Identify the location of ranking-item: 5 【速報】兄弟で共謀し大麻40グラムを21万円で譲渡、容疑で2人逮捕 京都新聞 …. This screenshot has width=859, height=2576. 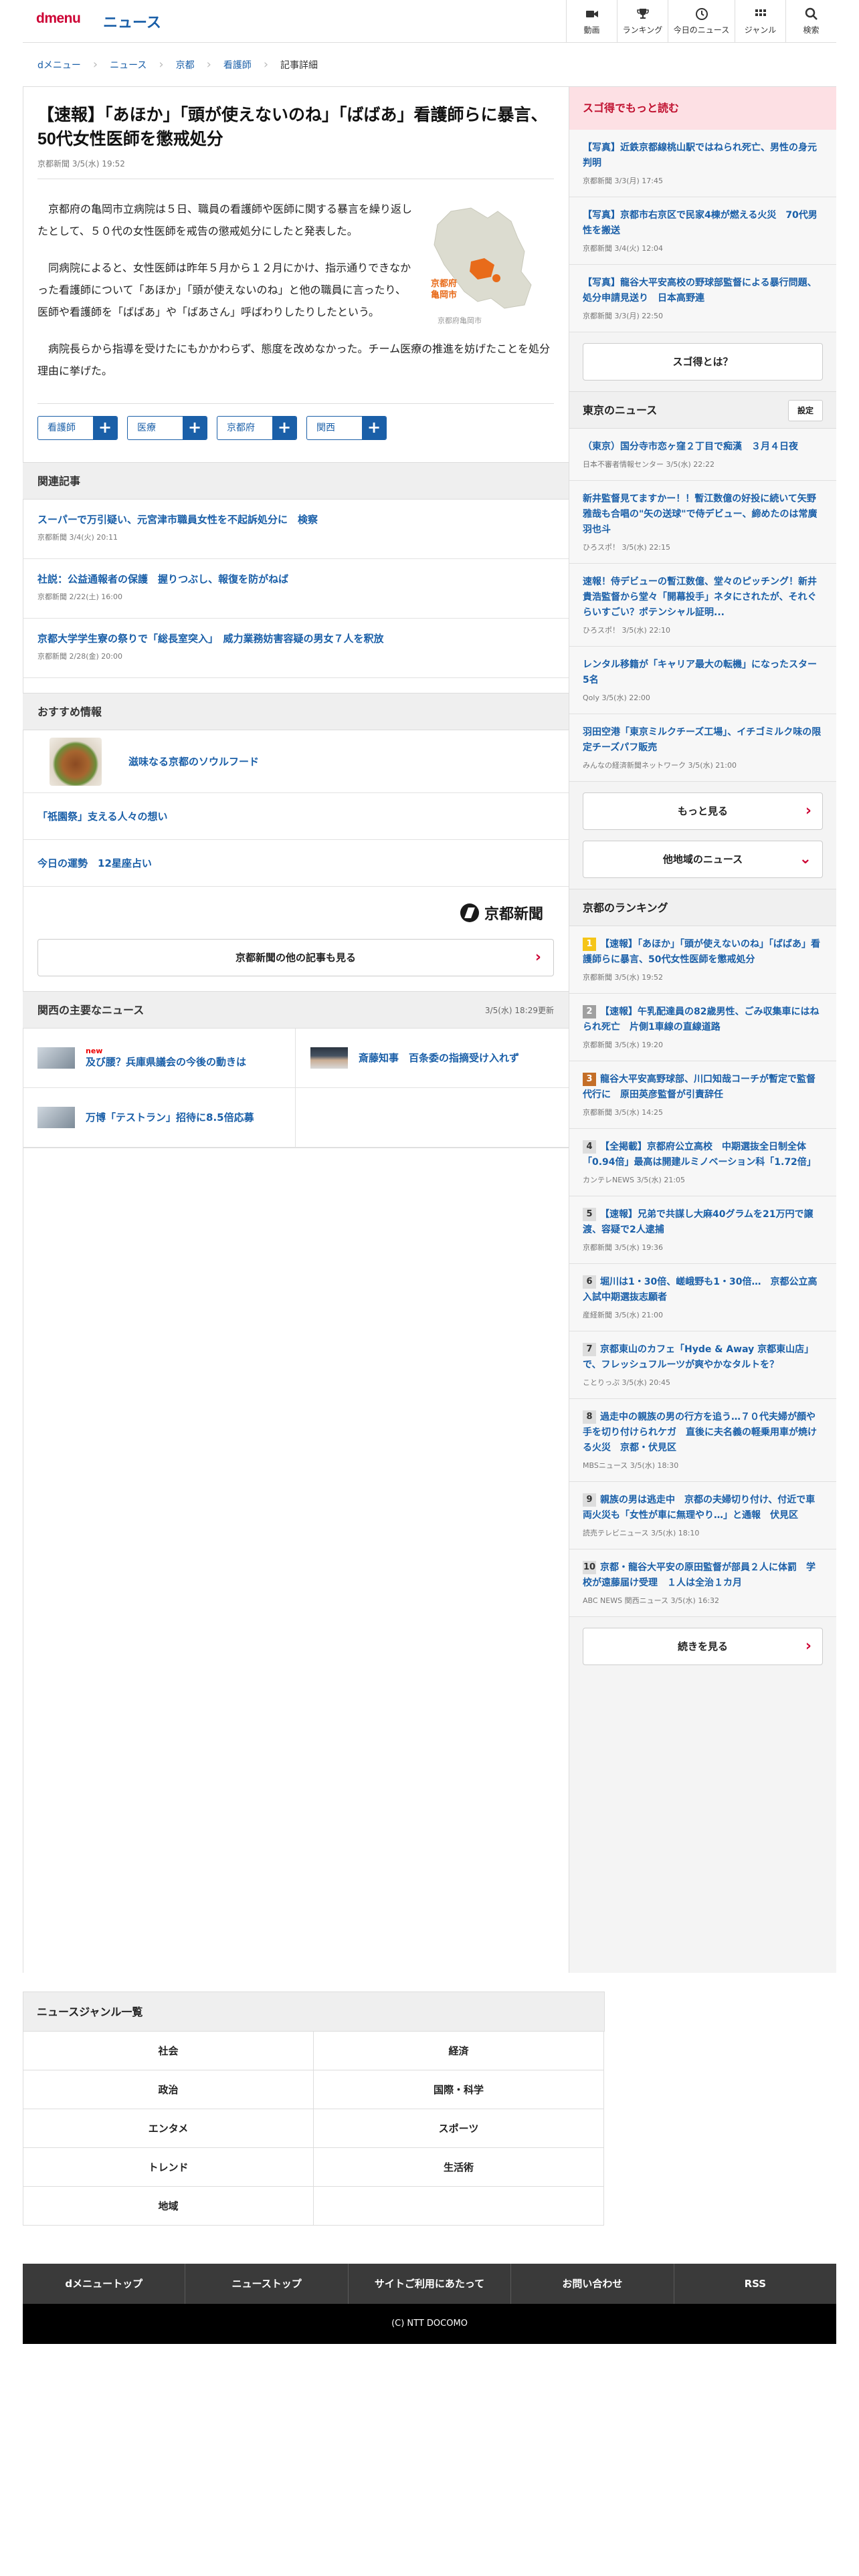
(703, 1230).